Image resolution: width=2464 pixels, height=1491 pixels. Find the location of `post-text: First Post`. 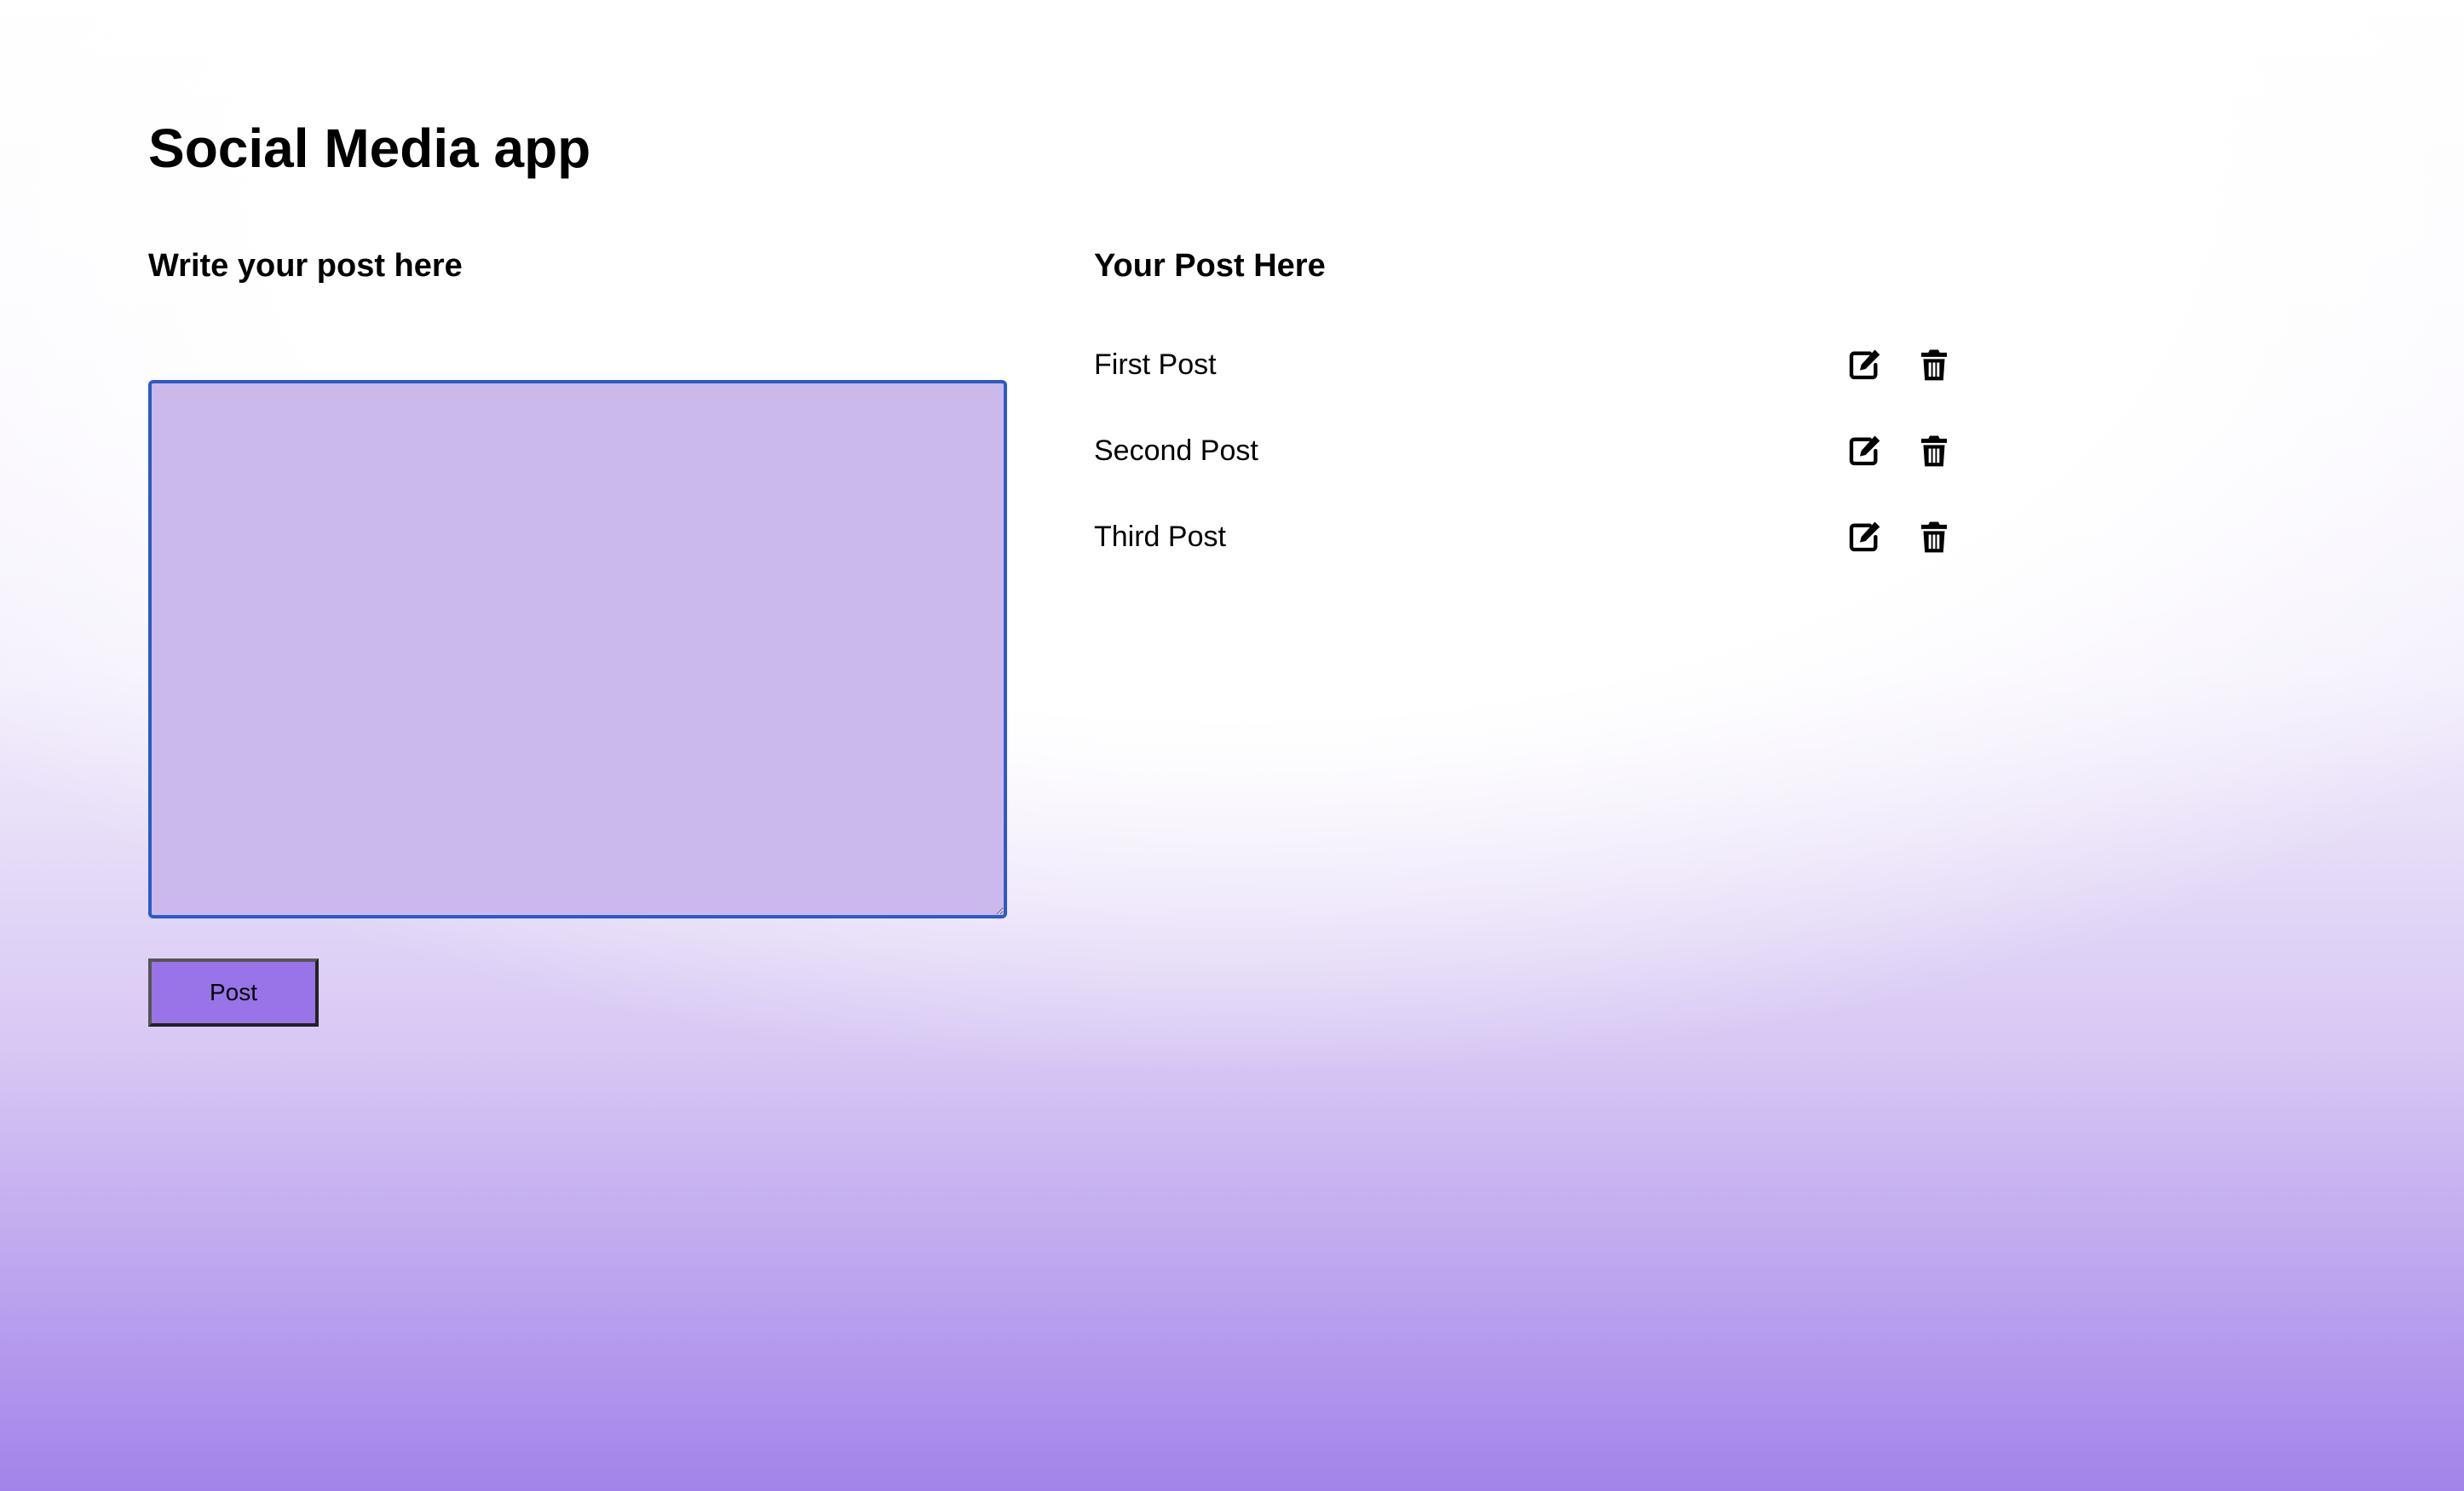

post-text: First Post is located at coordinates (1155, 364).